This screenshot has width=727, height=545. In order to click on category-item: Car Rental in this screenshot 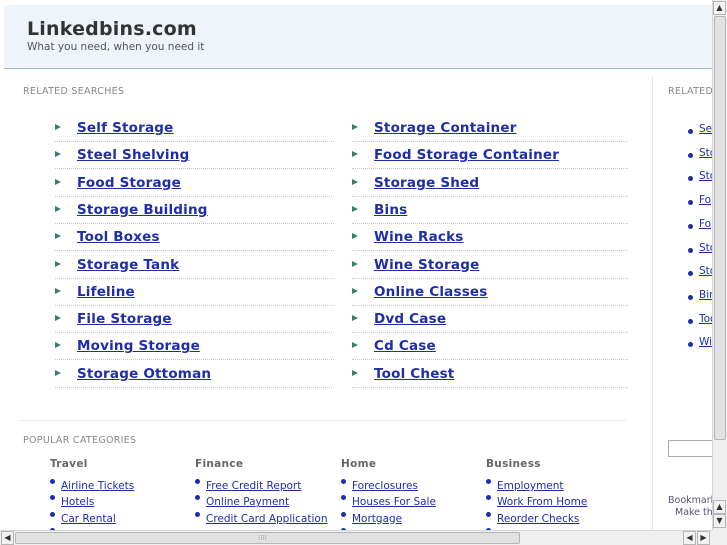, I will do `click(92, 516)`.